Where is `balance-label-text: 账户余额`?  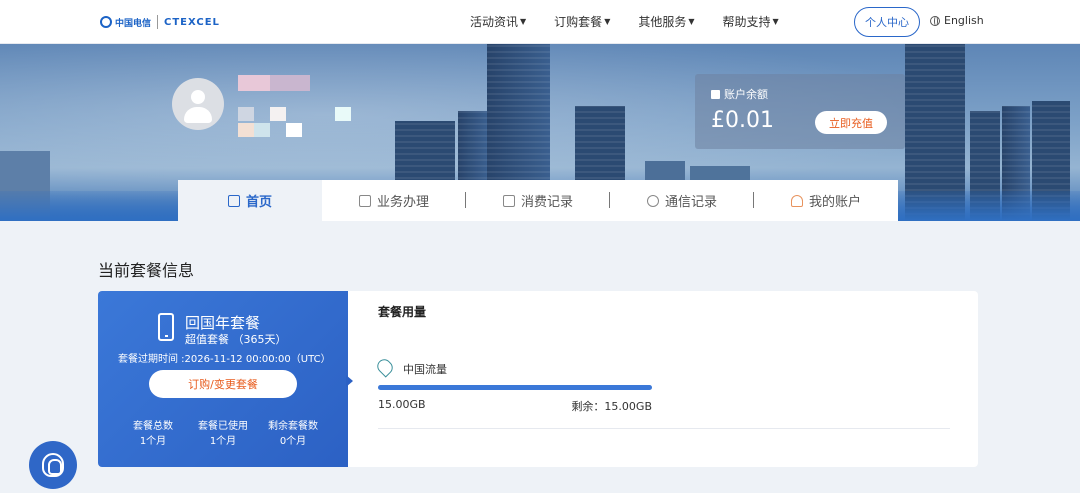
balance-label-text: 账户余额 is located at coordinates (746, 94).